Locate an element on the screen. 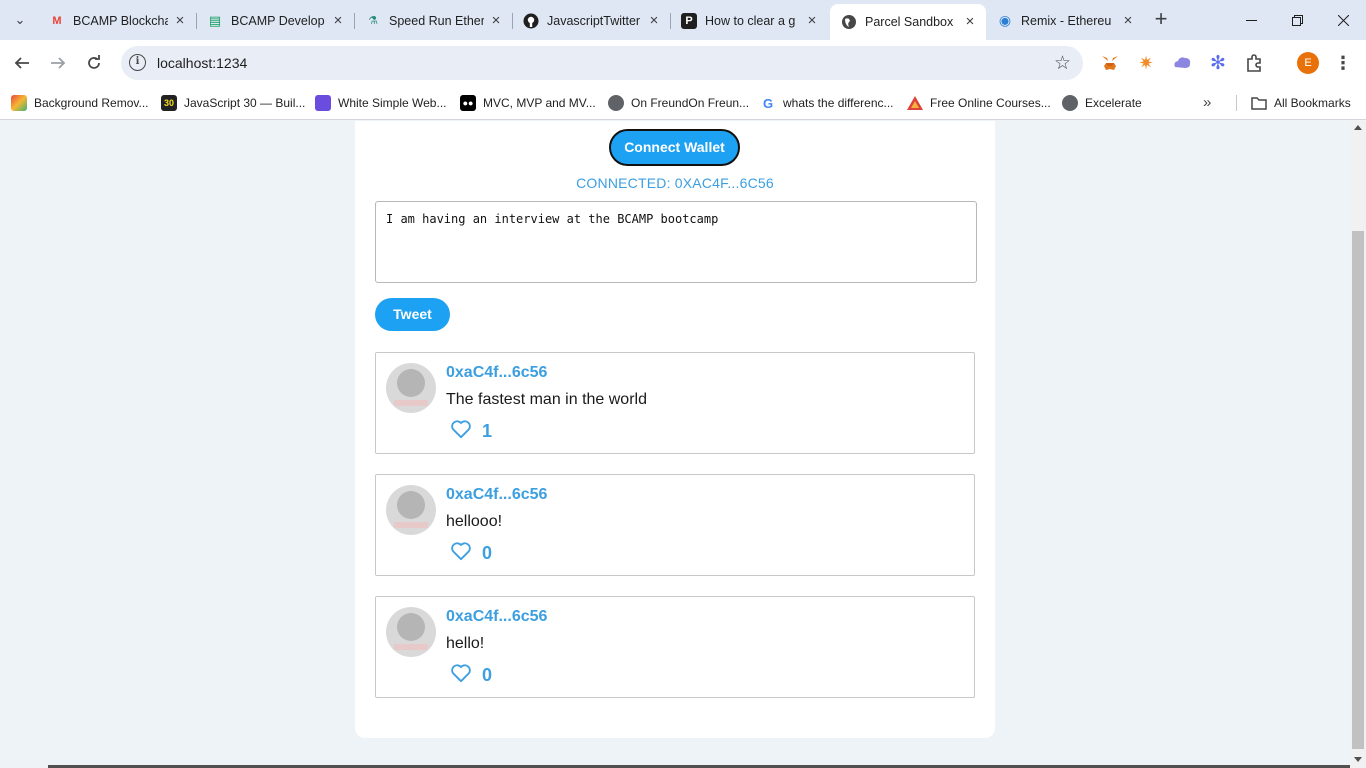  tab-title: BCAMP Blockcha is located at coordinates (120, 20).